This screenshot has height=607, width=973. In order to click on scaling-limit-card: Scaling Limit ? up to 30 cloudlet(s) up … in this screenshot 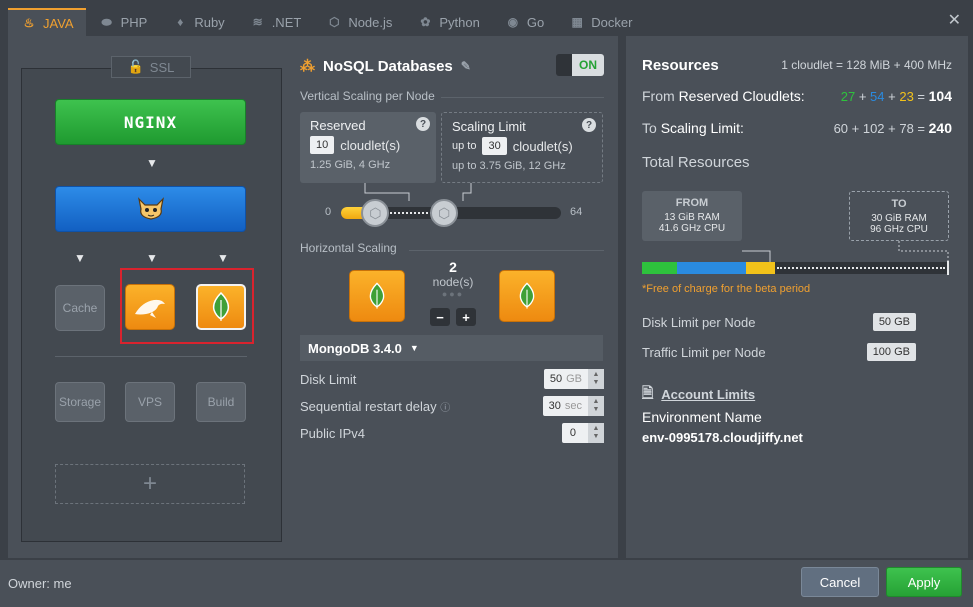, I will do `click(522, 147)`.